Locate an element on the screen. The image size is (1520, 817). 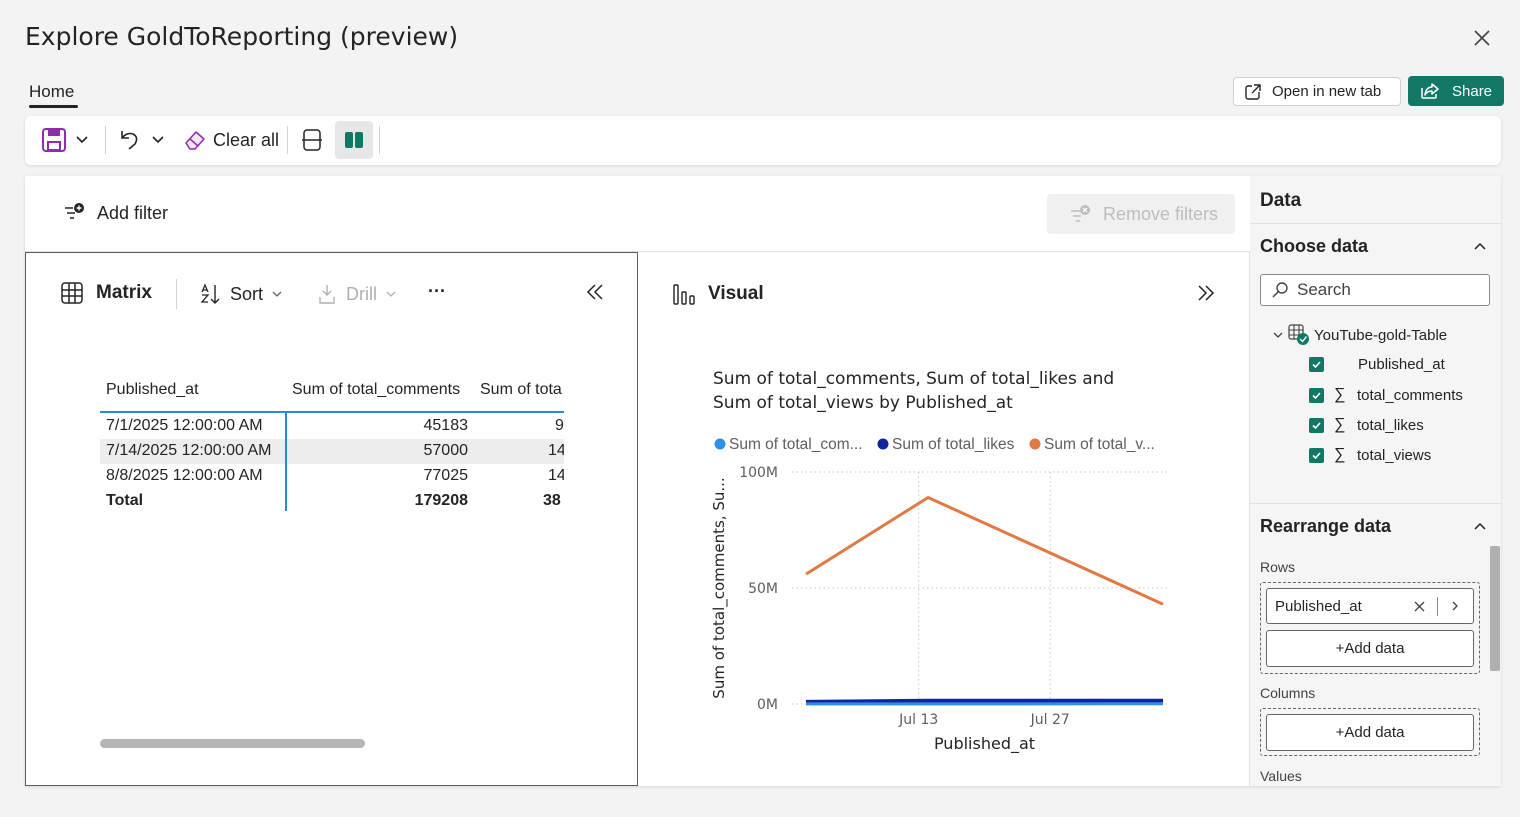
save-button is located at coordinates (54, 140).